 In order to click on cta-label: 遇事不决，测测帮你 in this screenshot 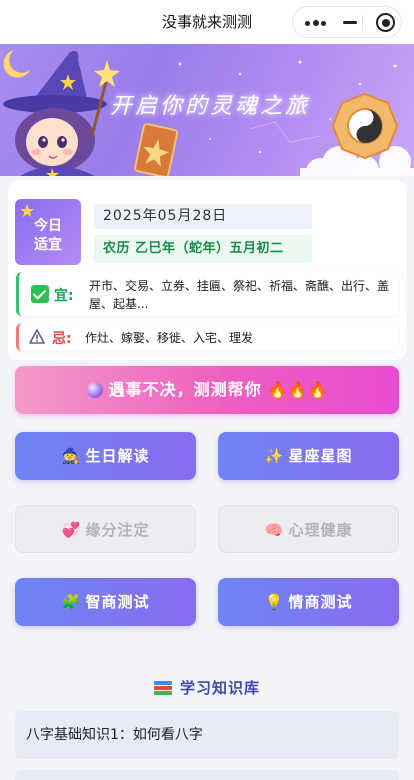, I will do `click(185, 389)`.